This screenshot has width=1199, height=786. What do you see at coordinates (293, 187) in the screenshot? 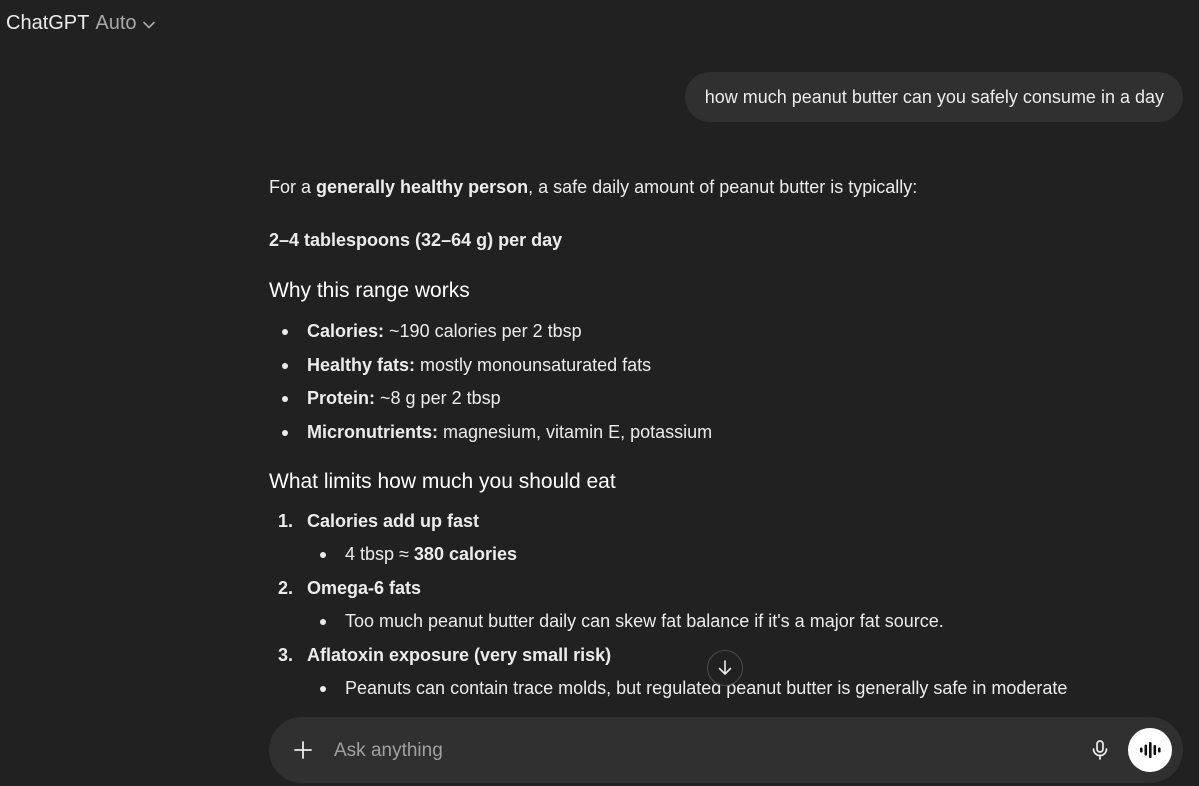
I see `intro-prefix: For a` at bounding box center [293, 187].